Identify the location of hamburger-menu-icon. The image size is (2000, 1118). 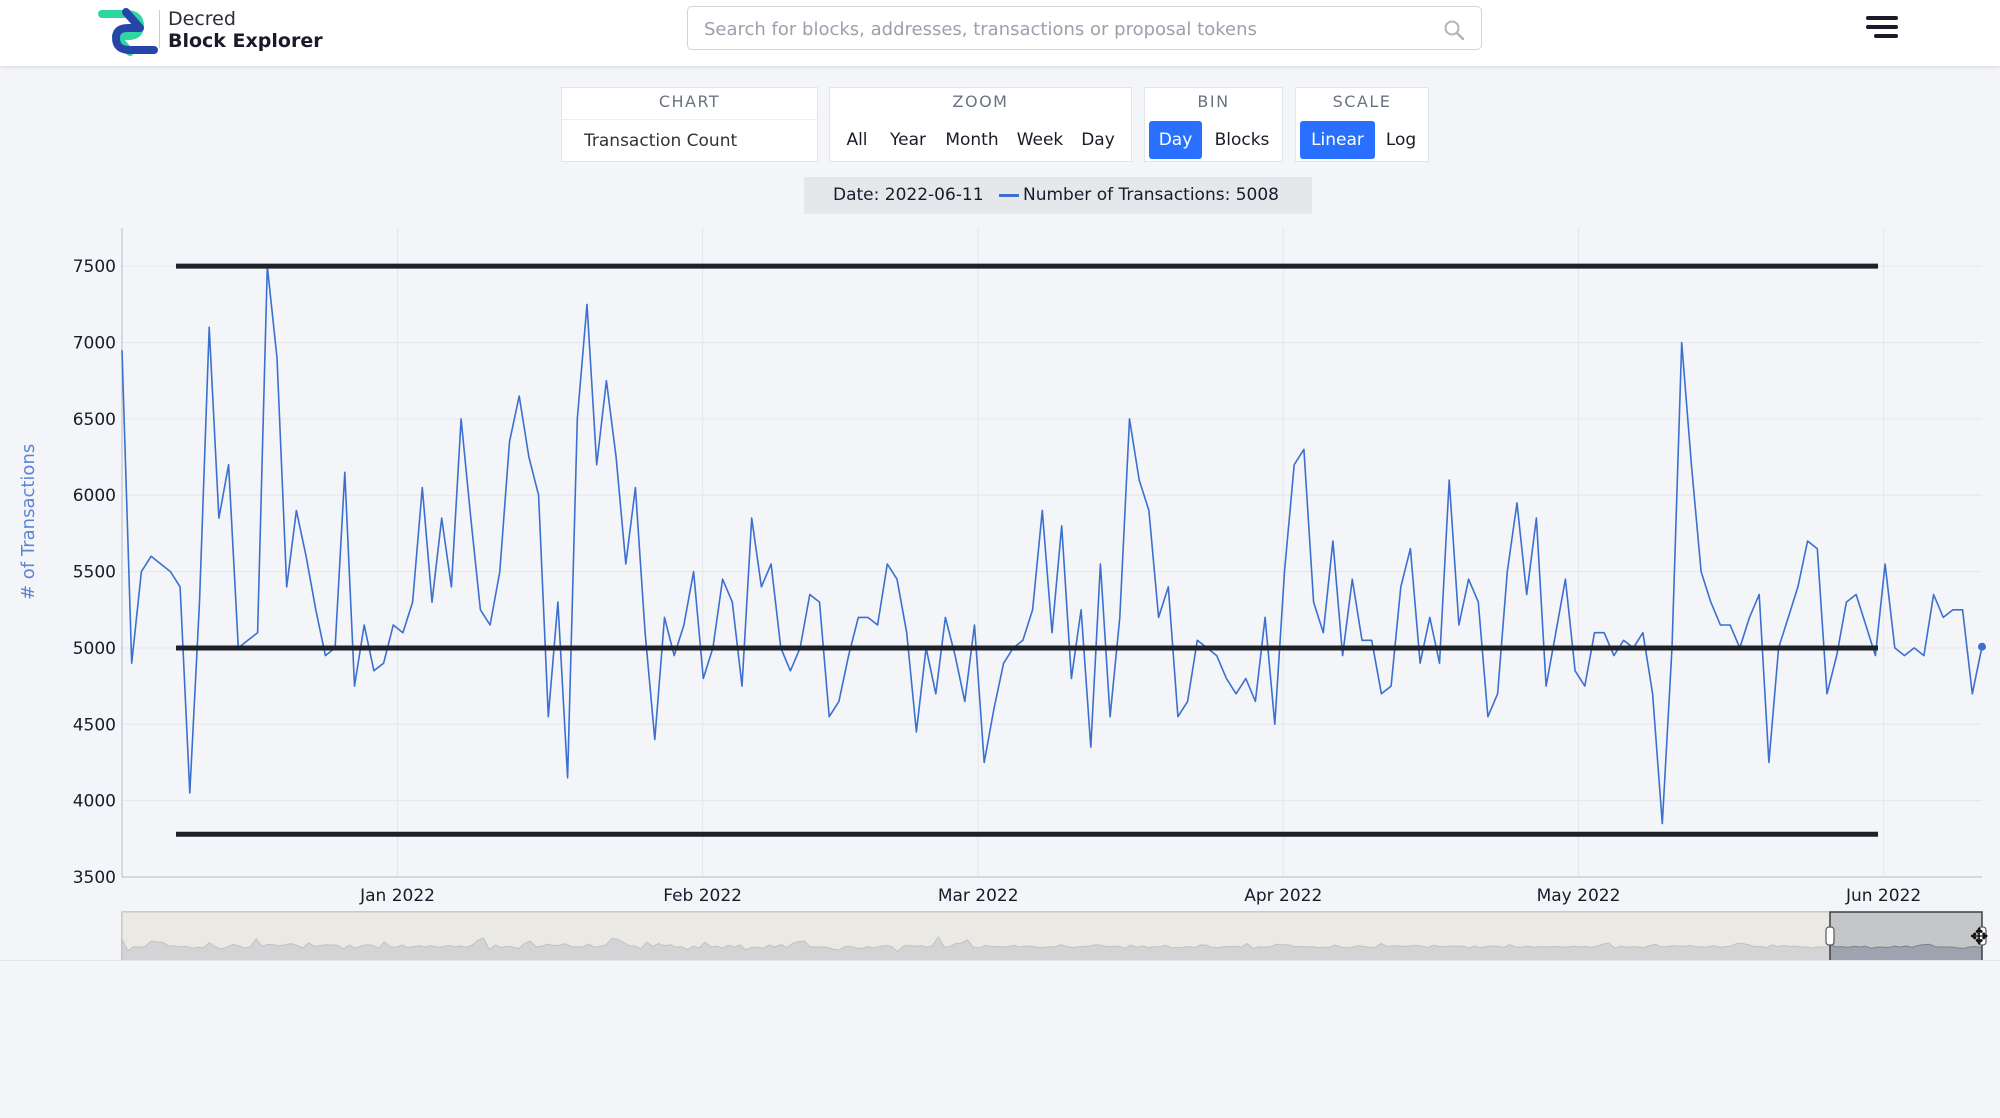
(1882, 29).